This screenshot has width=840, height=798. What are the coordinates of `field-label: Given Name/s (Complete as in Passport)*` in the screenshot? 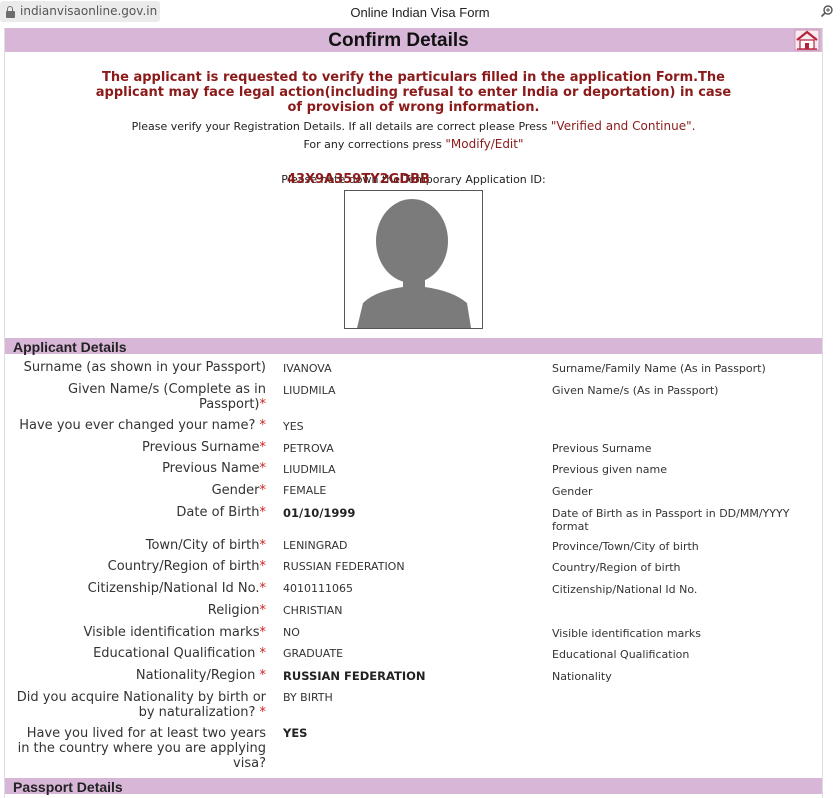 It's located at (167, 397).